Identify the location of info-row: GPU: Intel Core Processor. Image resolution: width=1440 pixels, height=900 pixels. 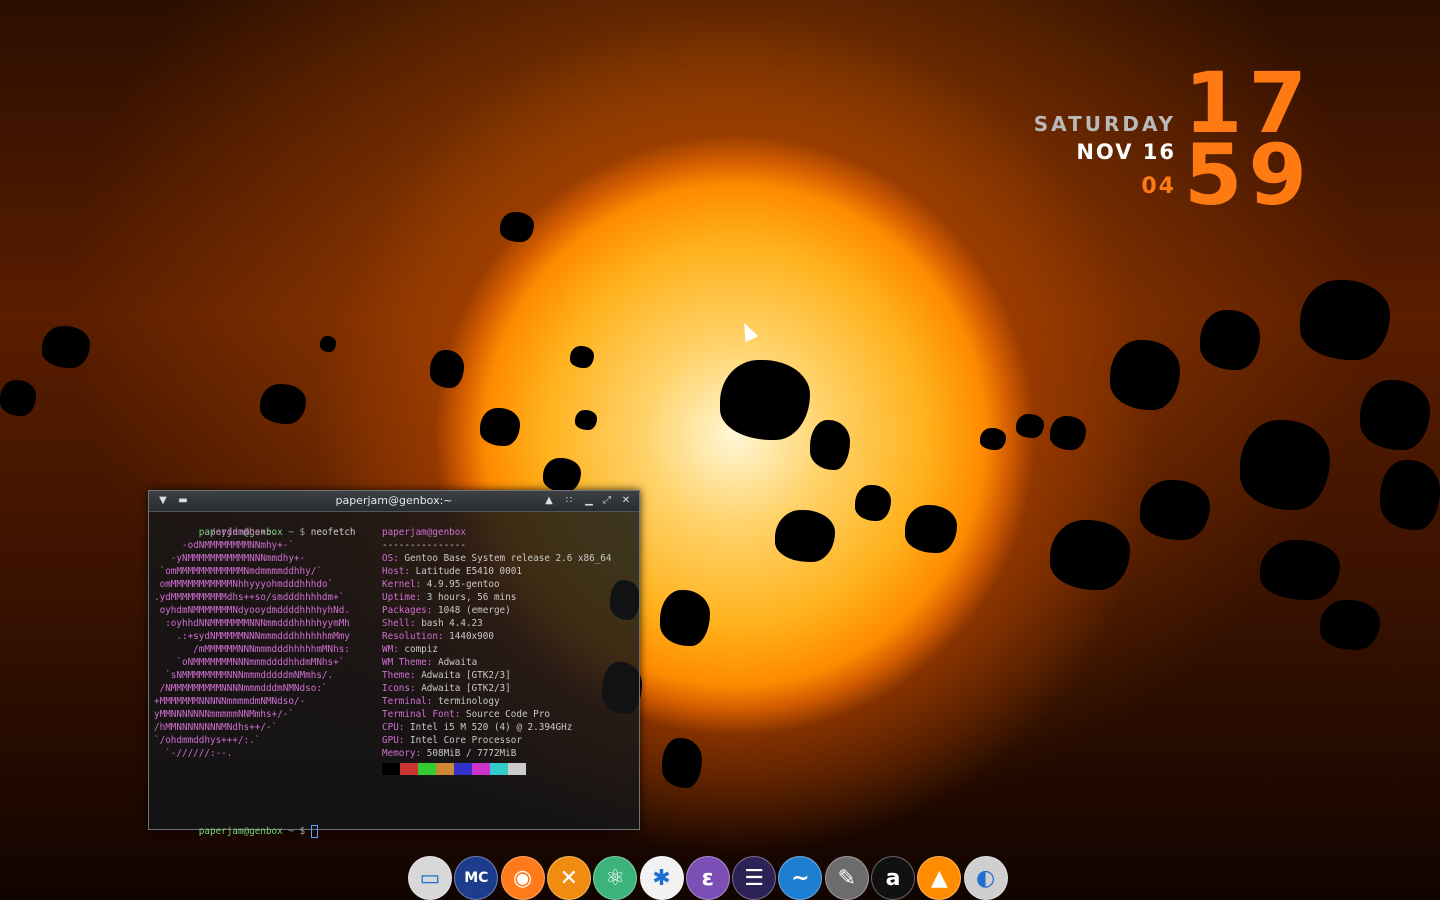
(452, 740).